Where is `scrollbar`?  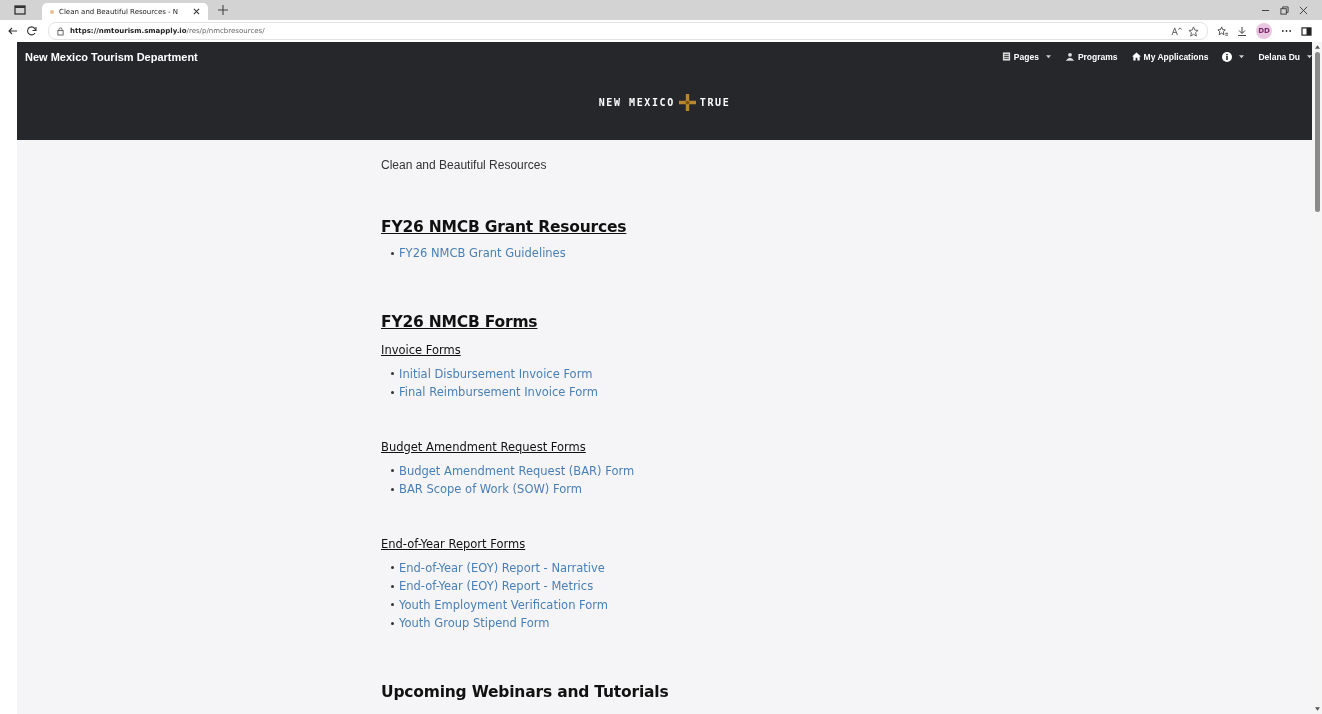 scrollbar is located at coordinates (1317, 378).